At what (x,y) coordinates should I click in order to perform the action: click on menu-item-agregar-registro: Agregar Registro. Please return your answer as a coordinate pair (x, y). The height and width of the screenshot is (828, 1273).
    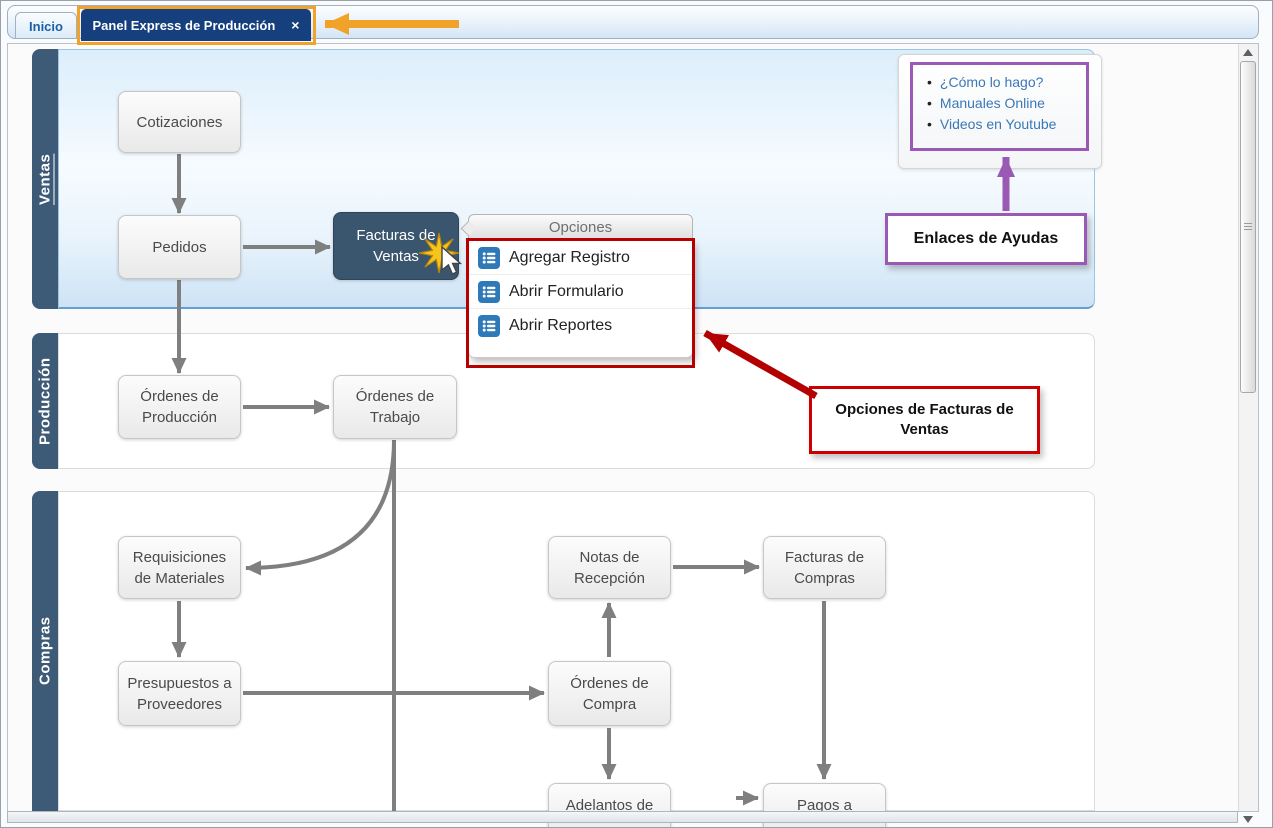
    Looking at the image, I should click on (580, 258).